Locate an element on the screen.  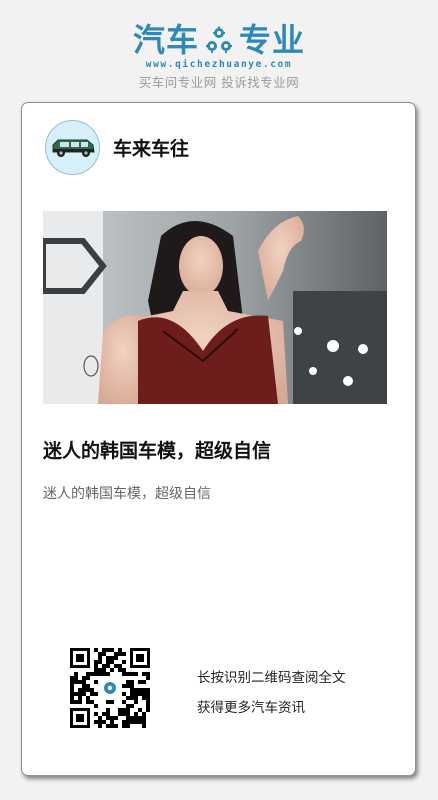
logo-text-right: 专业 is located at coordinates (272, 40).